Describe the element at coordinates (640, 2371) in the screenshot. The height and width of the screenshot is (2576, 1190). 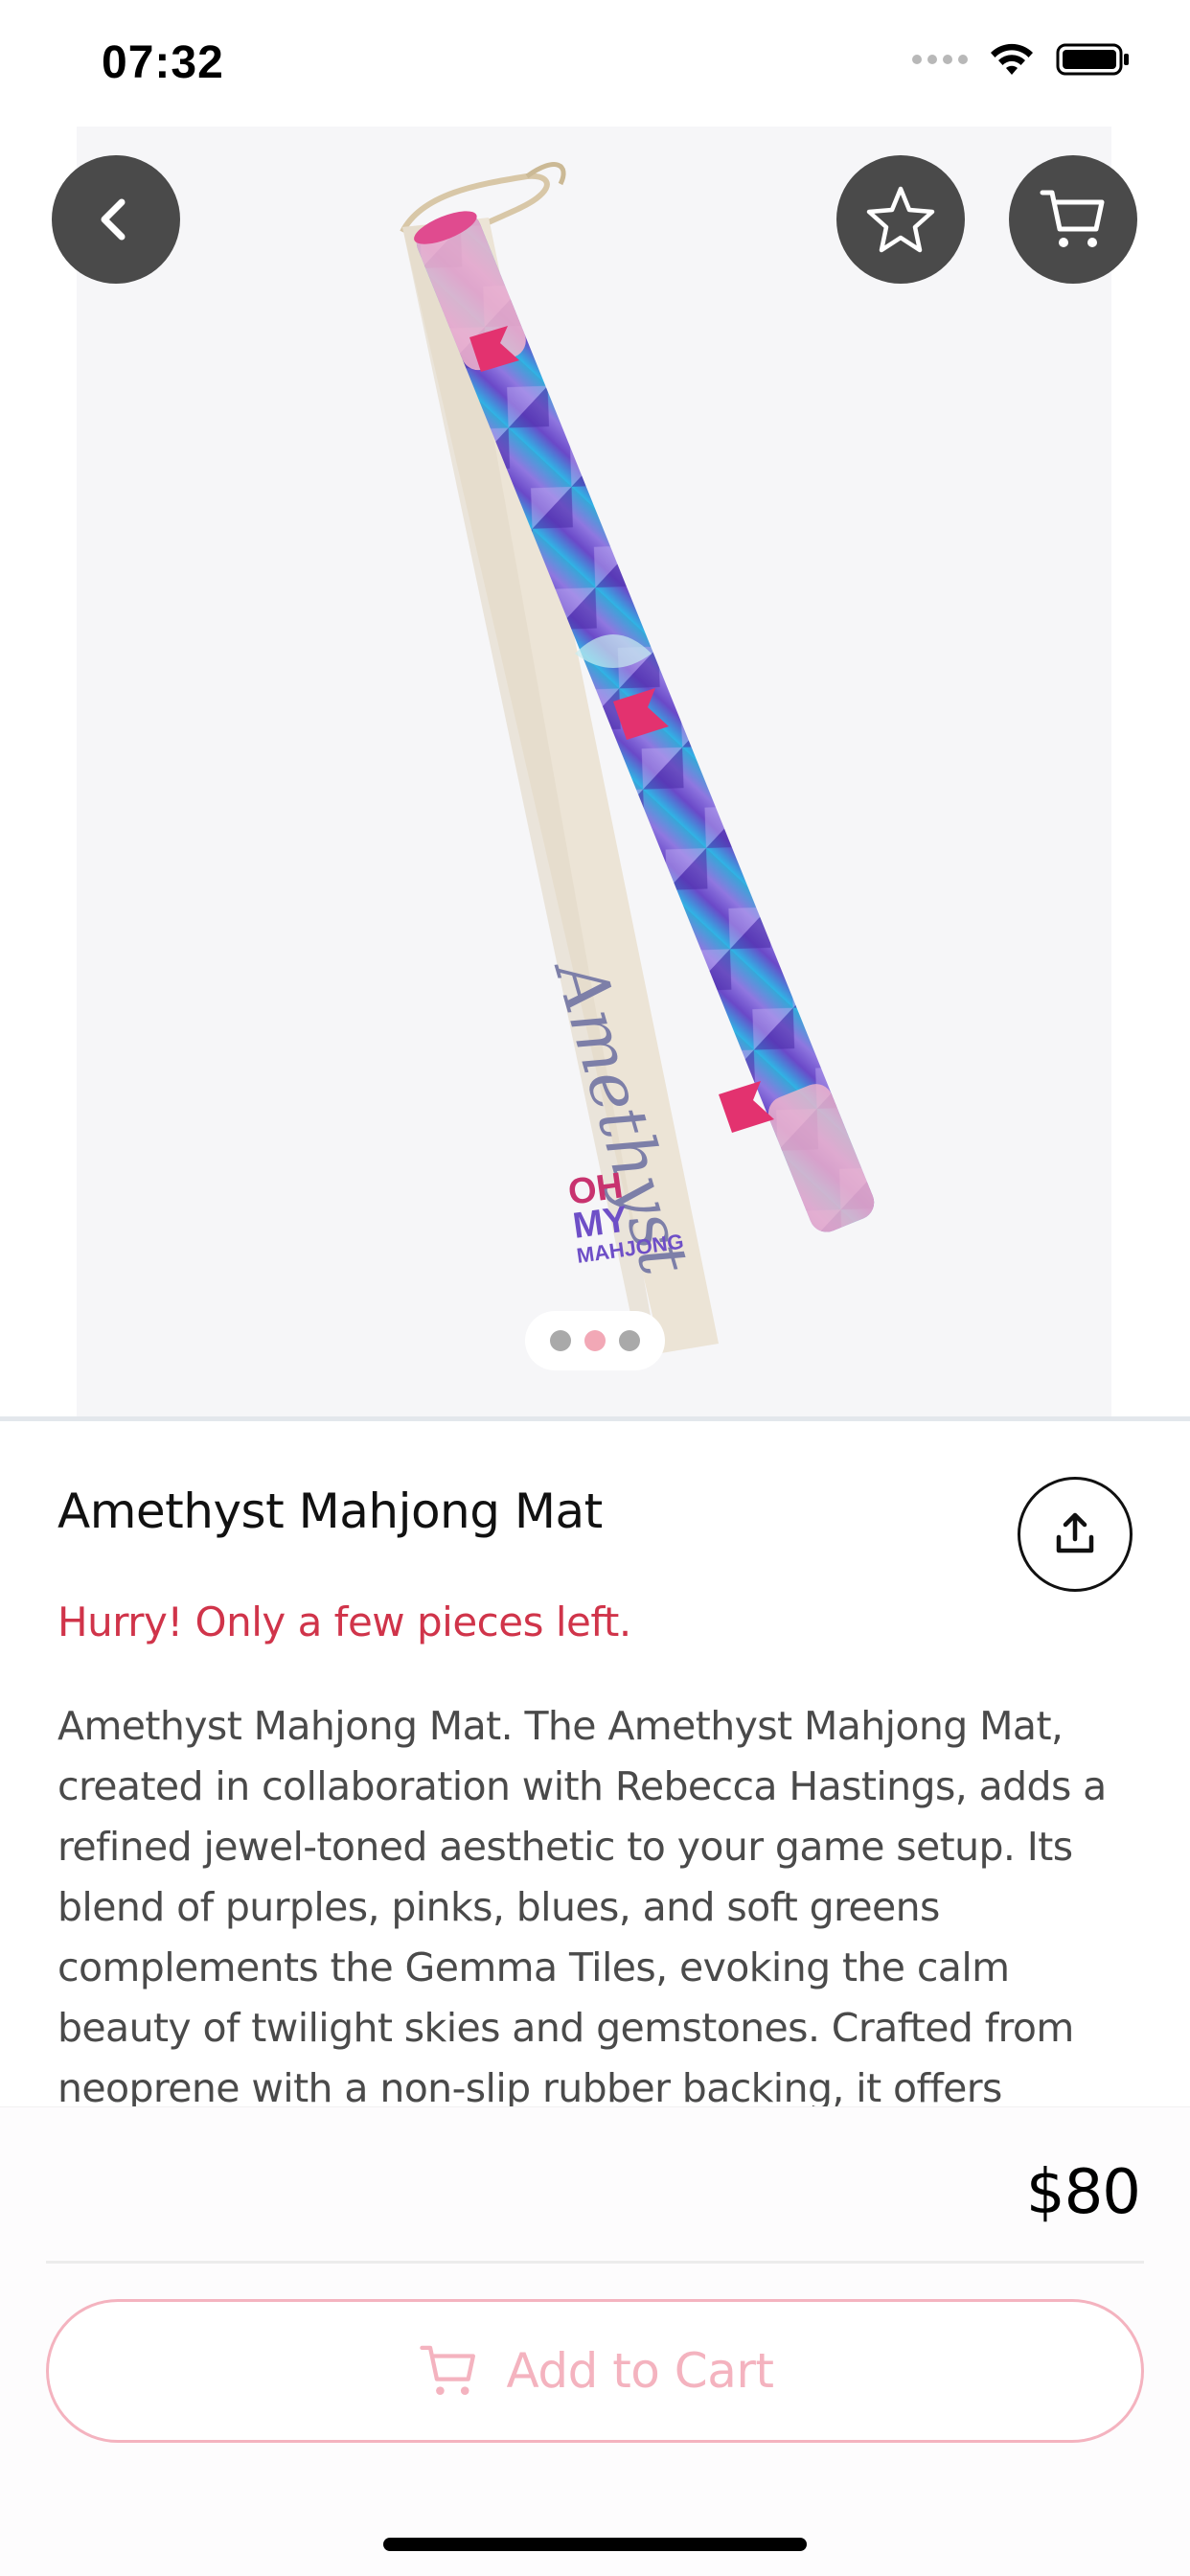
I see `add-to-cart-label: Add to Cart` at that location.